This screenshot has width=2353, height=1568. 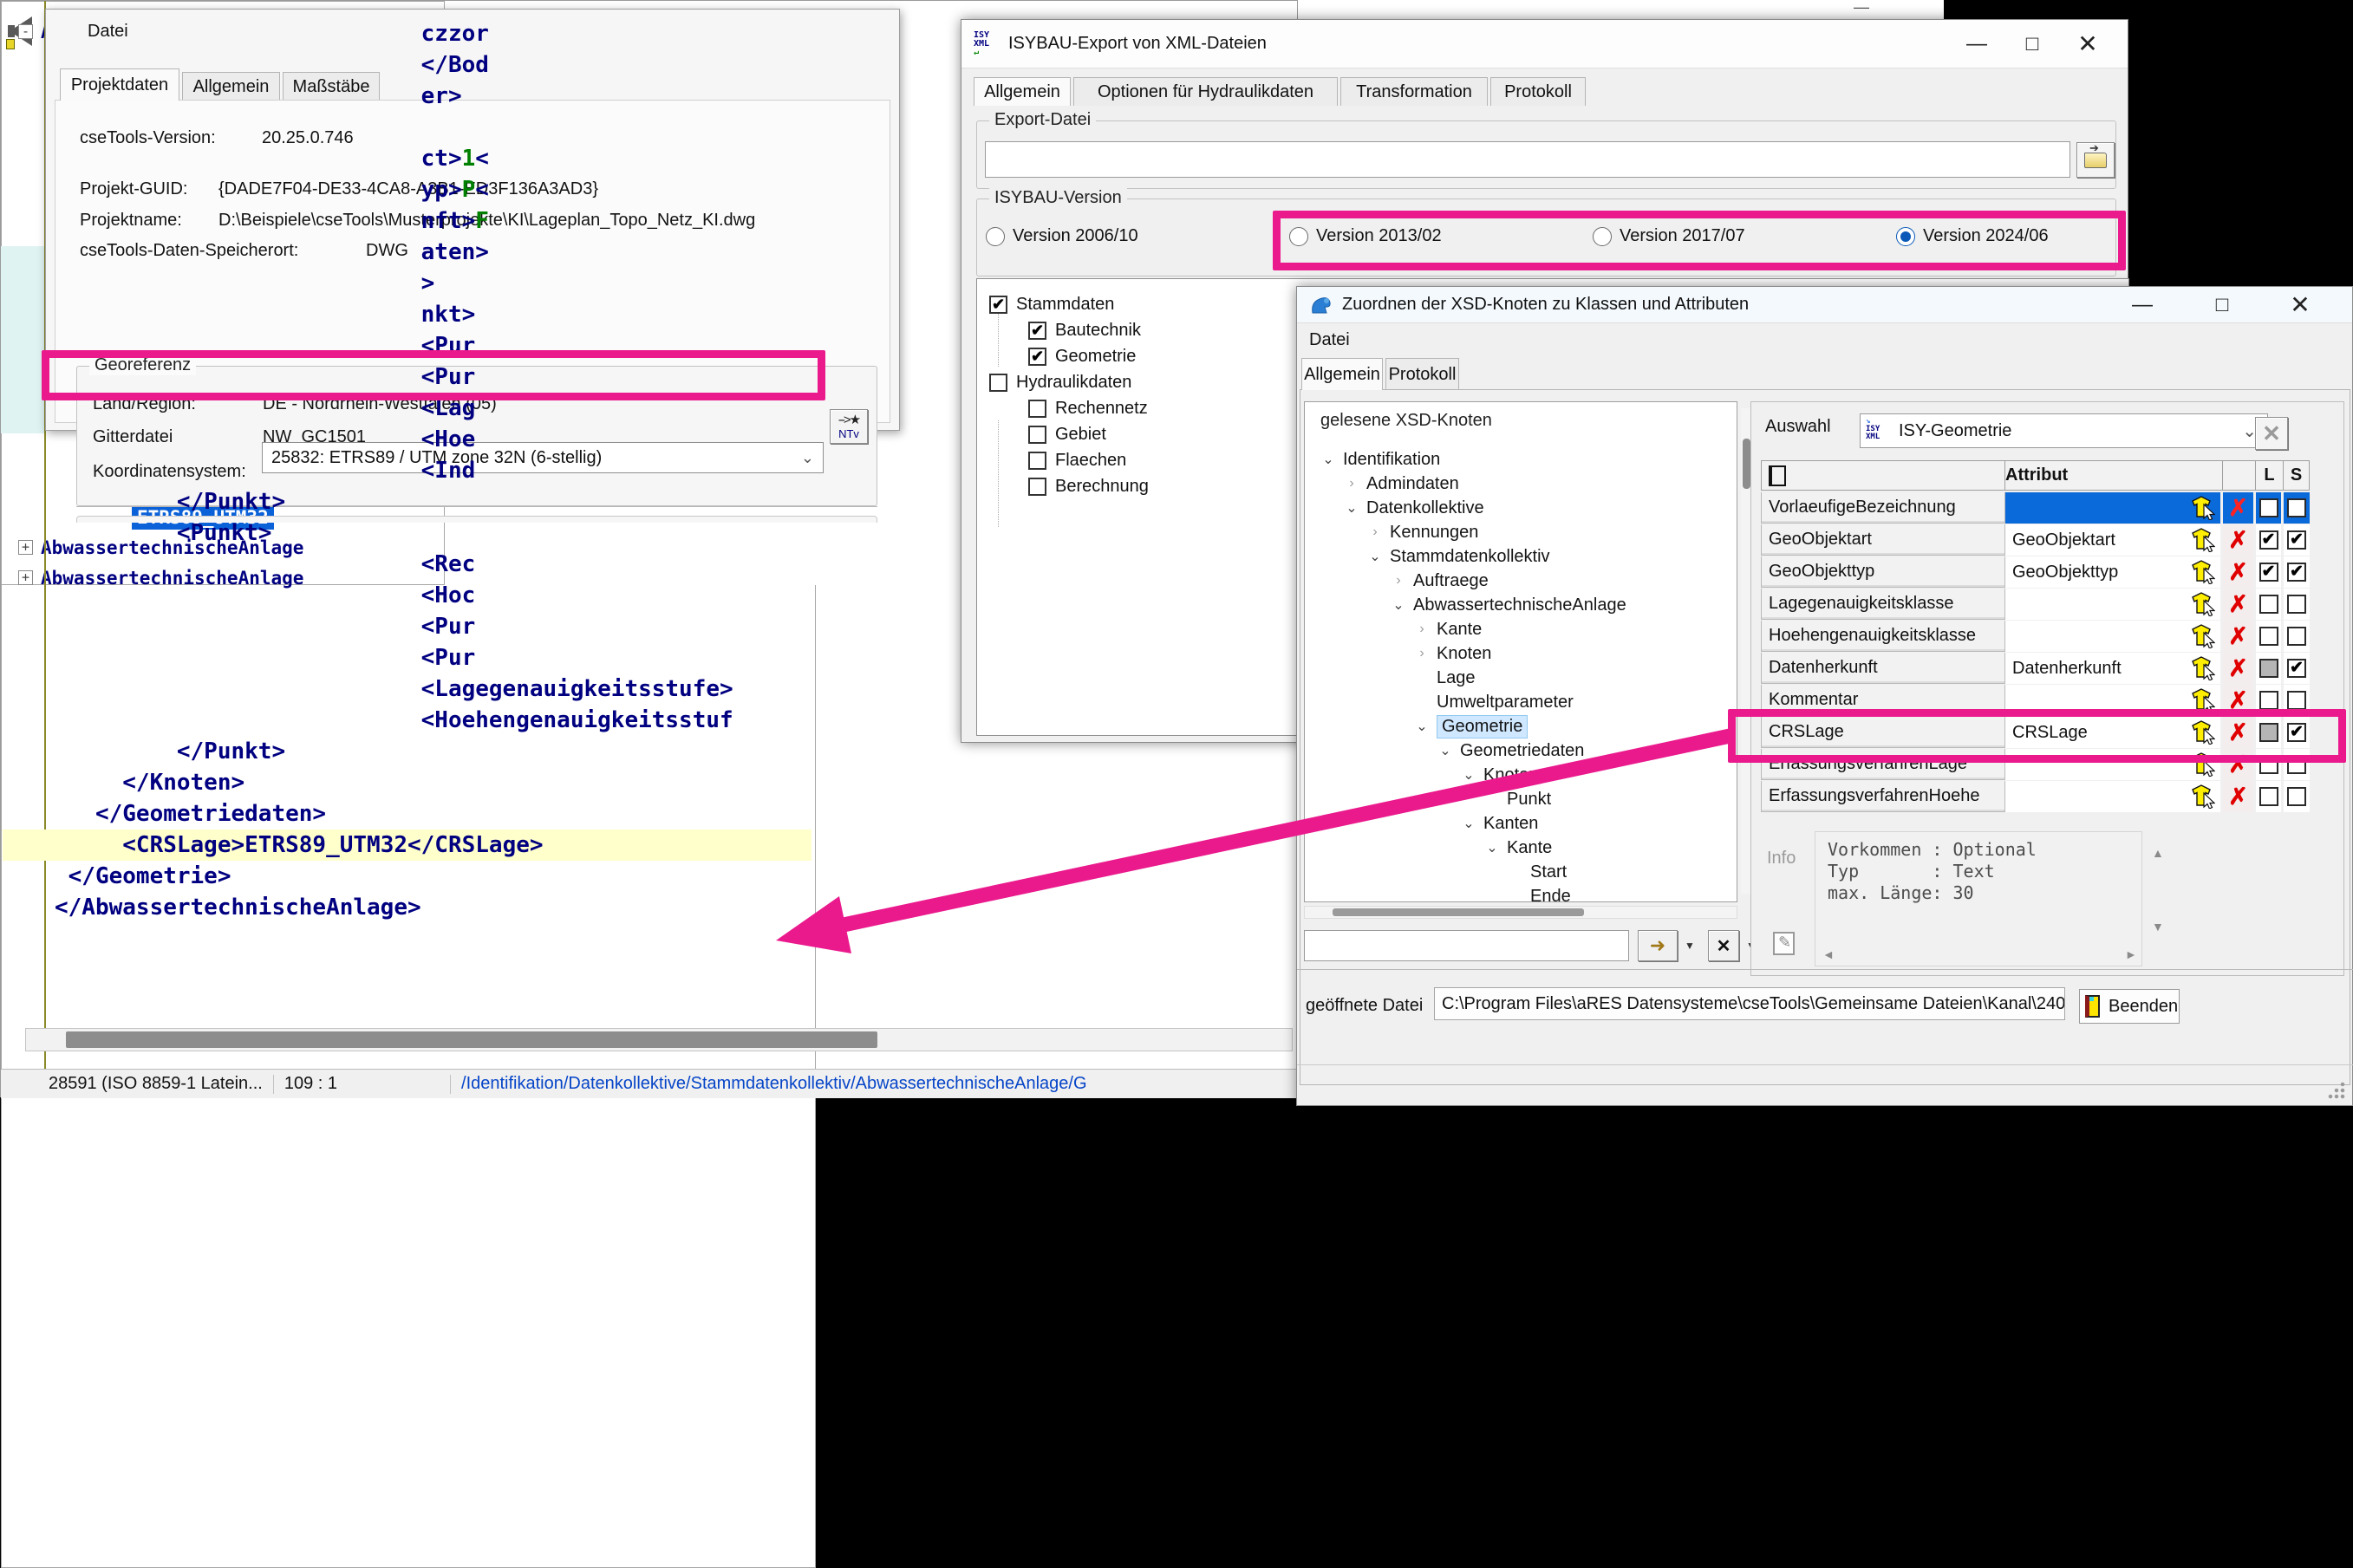 What do you see at coordinates (394, 689) in the screenshot?
I see `xml-code-line: <Lagegenauigkeitsstufe>` at bounding box center [394, 689].